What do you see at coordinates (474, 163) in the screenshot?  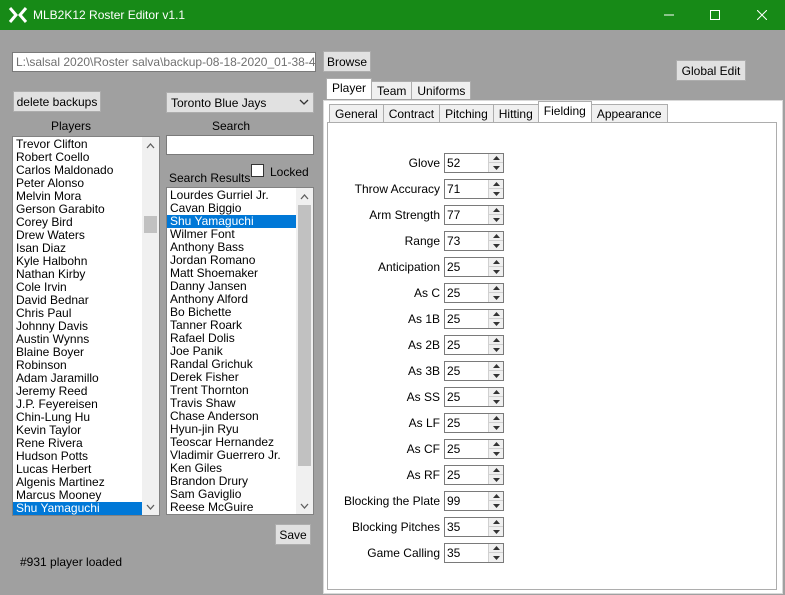 I see `field-spinner-glove: 52` at bounding box center [474, 163].